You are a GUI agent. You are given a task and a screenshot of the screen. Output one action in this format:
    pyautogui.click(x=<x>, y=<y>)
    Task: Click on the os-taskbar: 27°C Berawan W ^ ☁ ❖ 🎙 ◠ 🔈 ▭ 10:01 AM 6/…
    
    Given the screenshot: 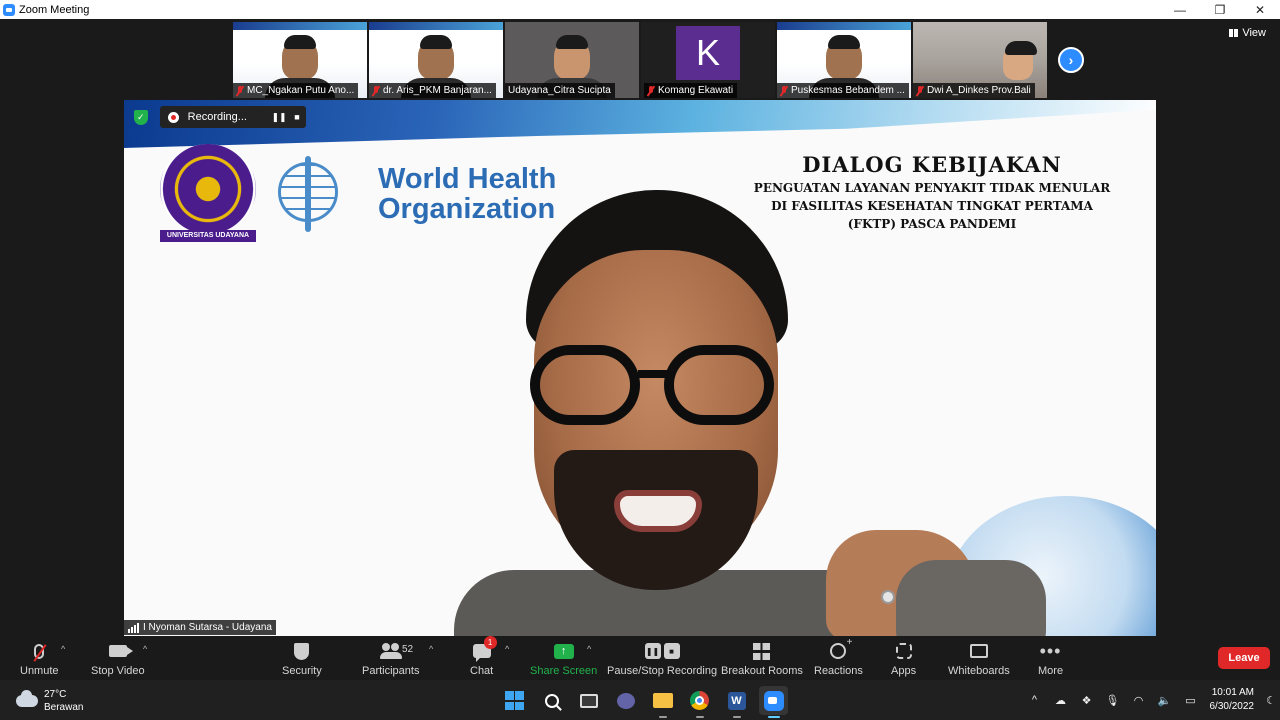 What is the action you would take?
    pyautogui.click(x=640, y=700)
    